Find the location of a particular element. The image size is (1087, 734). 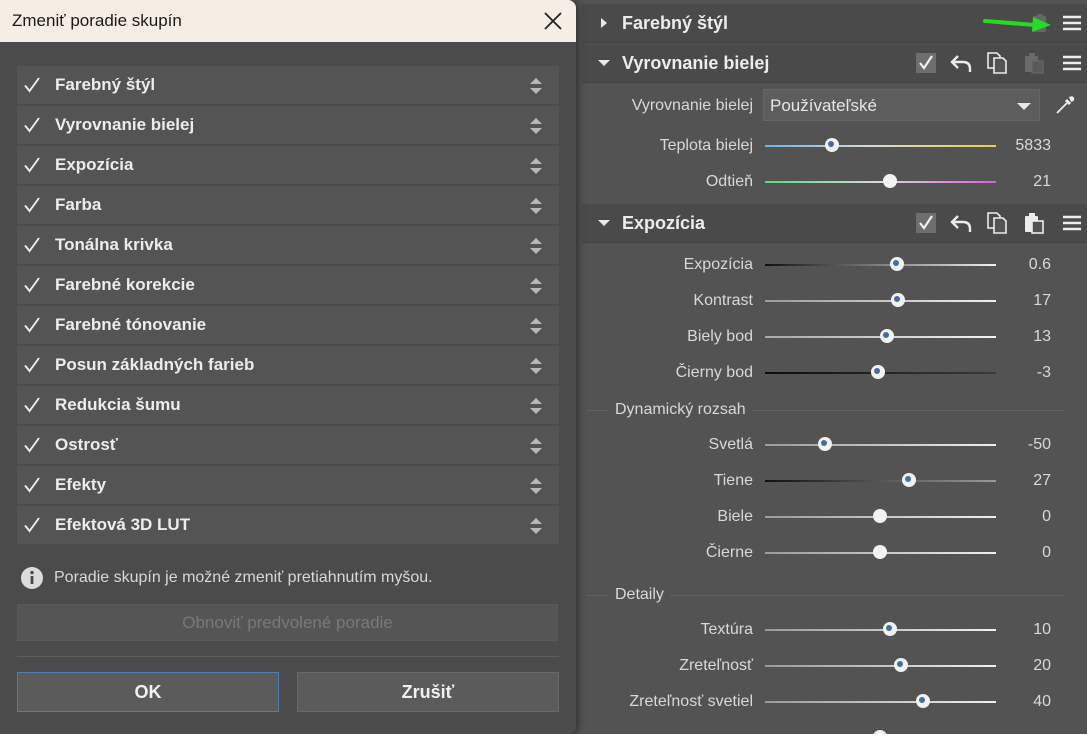

slider-row-texture: Textúra 10 is located at coordinates (832, 630).